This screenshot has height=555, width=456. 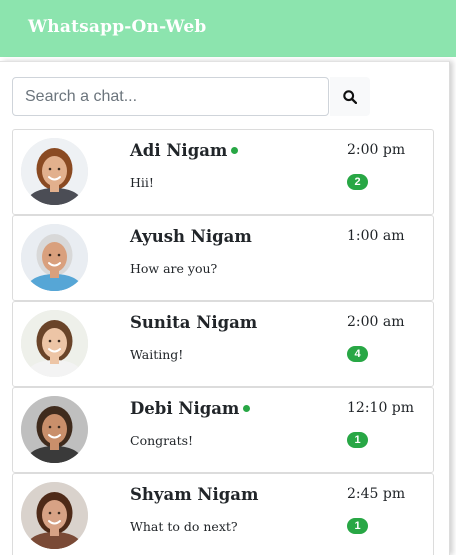 I want to click on unread-badge: 4, so click(x=357, y=354).